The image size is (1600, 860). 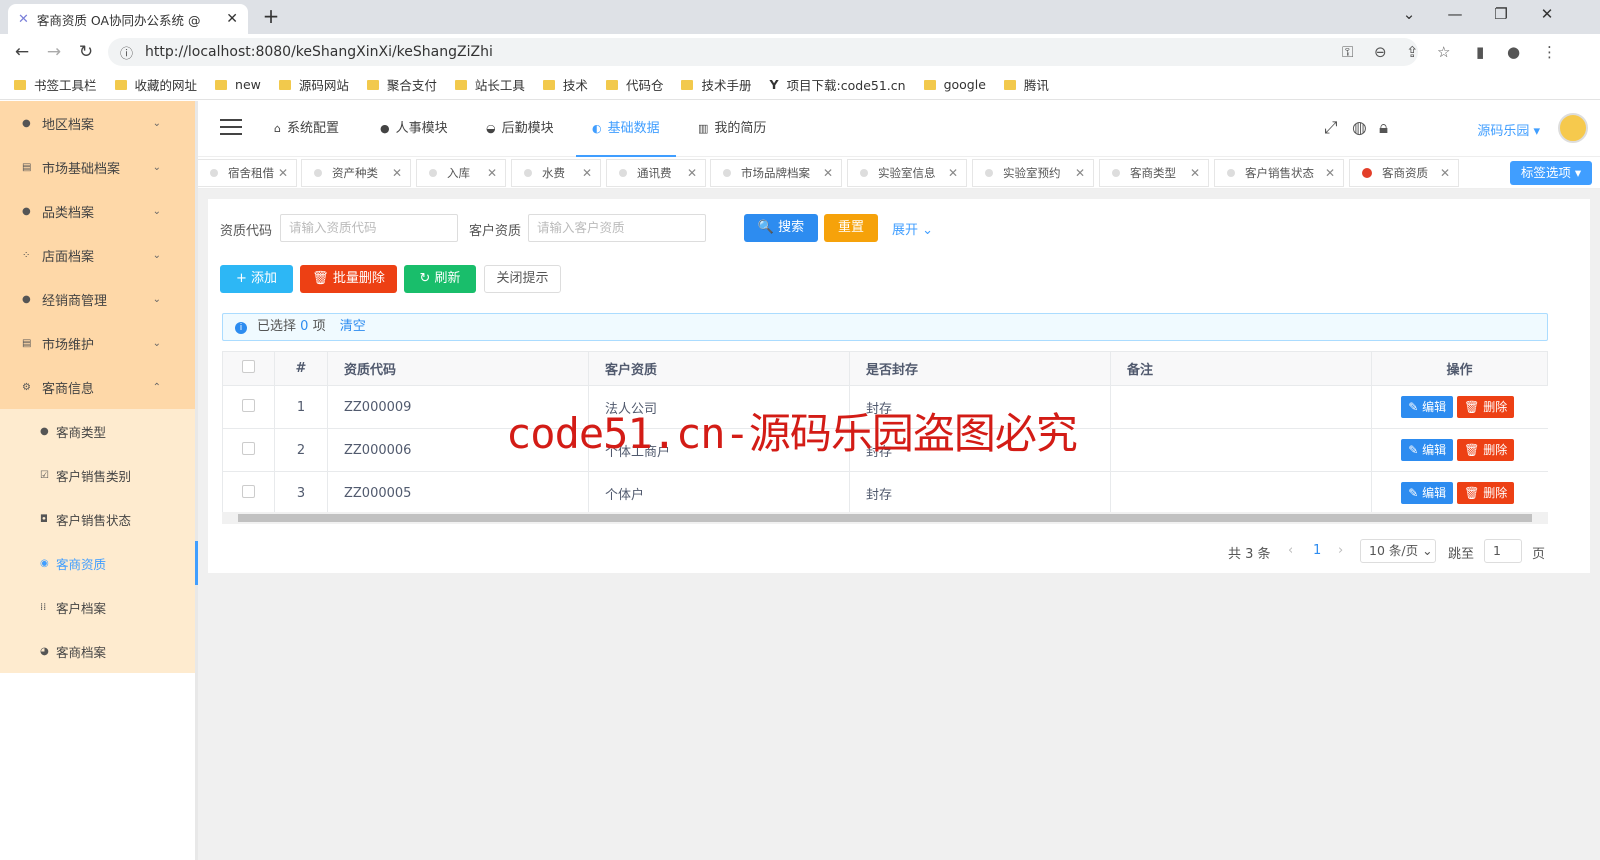 I want to click on sidebar-item-merchant-file: ◕ 客商档案, so click(x=97, y=651).